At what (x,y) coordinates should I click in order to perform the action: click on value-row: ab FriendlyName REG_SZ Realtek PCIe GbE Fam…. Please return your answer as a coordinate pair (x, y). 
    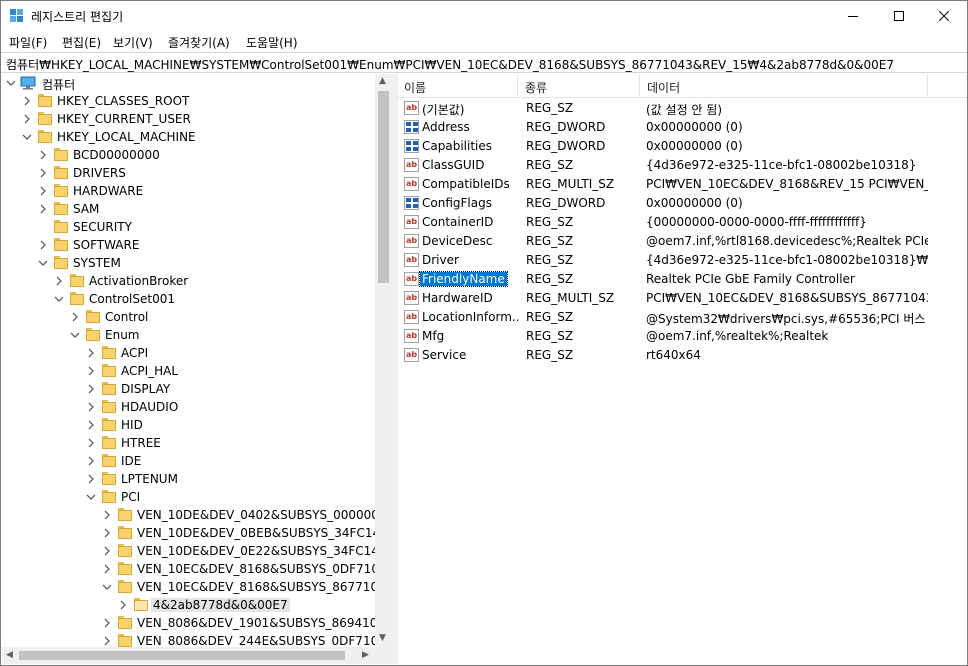
    Looking at the image, I should click on (682, 279).